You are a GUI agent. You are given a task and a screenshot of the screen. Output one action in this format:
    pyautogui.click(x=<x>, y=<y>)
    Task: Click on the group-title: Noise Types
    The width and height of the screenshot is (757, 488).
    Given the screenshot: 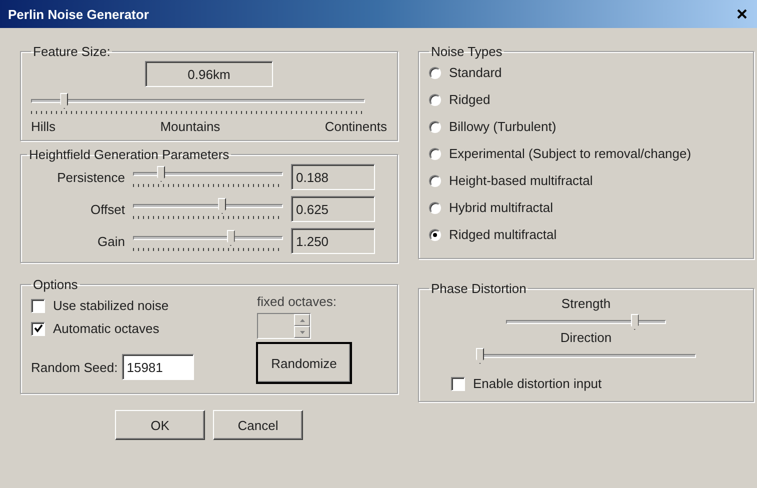 What is the action you would take?
    pyautogui.click(x=467, y=51)
    